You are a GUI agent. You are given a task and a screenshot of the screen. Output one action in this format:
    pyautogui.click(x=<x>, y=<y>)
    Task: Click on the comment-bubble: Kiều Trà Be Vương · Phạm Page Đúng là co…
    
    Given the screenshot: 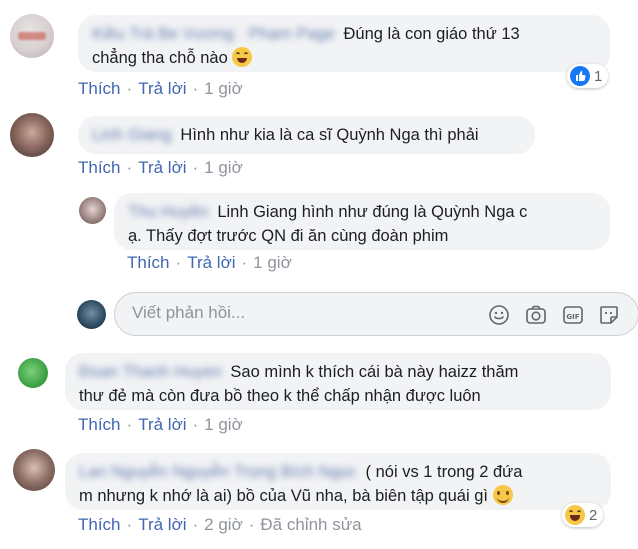 What is the action you would take?
    pyautogui.click(x=344, y=43)
    